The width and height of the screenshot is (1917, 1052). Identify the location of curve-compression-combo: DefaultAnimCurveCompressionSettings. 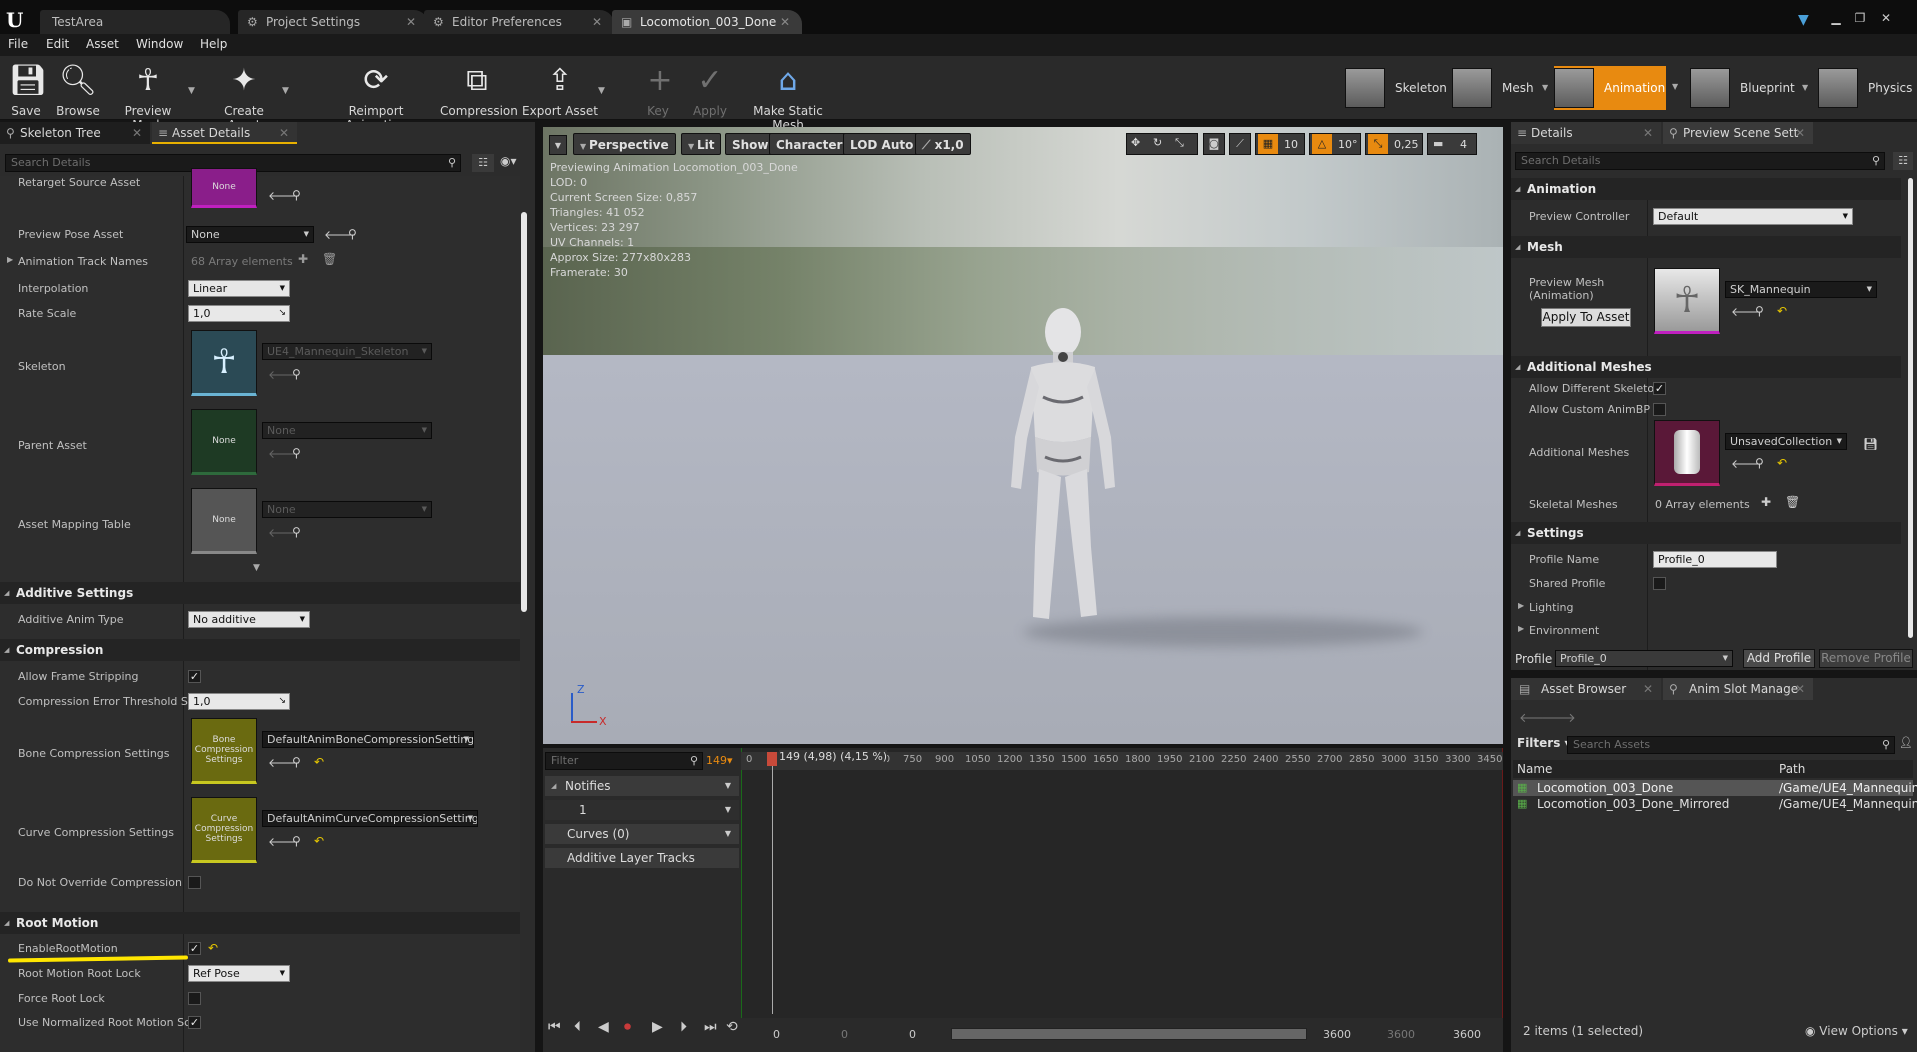
(370, 818).